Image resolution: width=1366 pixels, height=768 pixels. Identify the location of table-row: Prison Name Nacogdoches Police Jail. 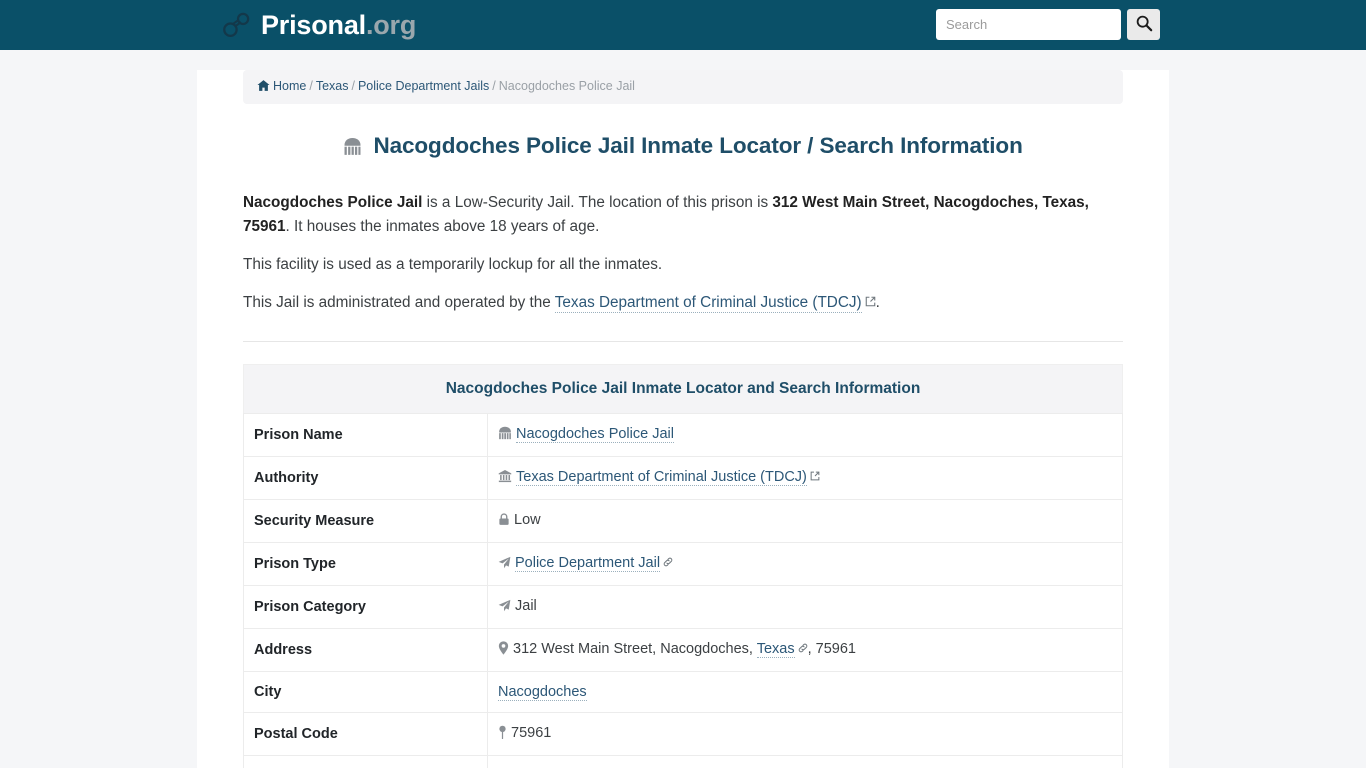
(683, 435).